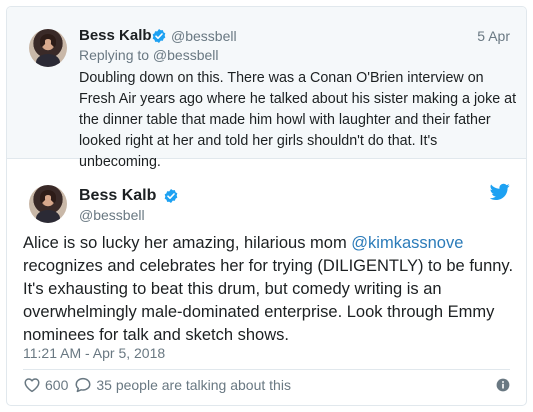  What do you see at coordinates (94, 353) in the screenshot?
I see `tweet-timestamp: 11:21 AM - Apr 5, 2018` at bounding box center [94, 353].